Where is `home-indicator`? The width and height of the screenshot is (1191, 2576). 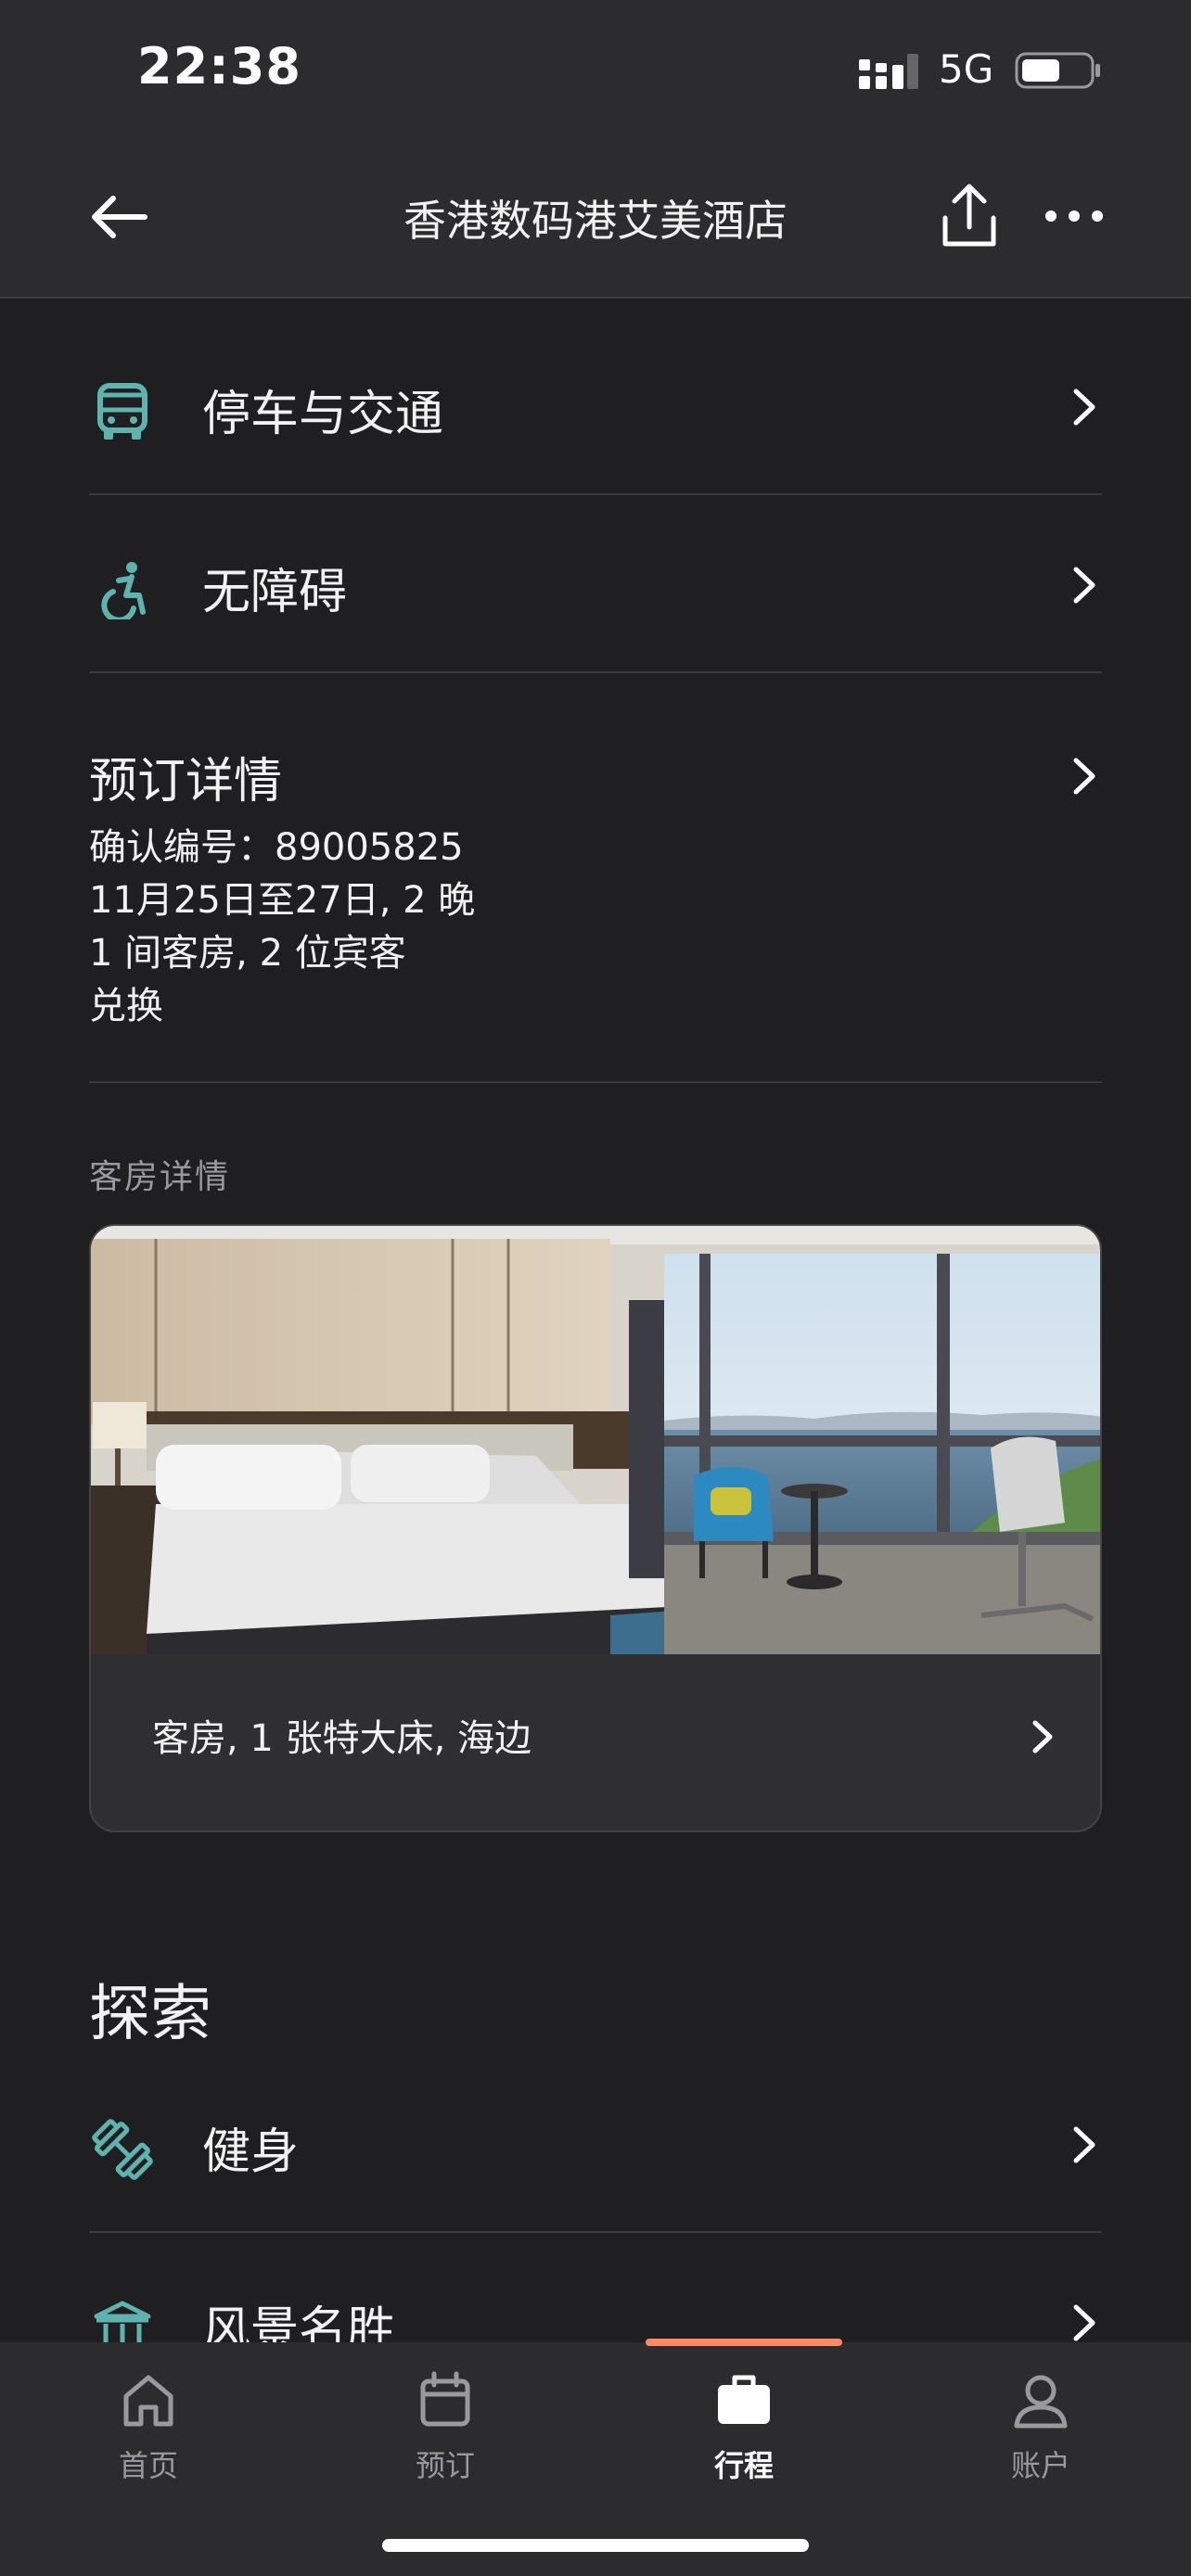
home-indicator is located at coordinates (595, 2545).